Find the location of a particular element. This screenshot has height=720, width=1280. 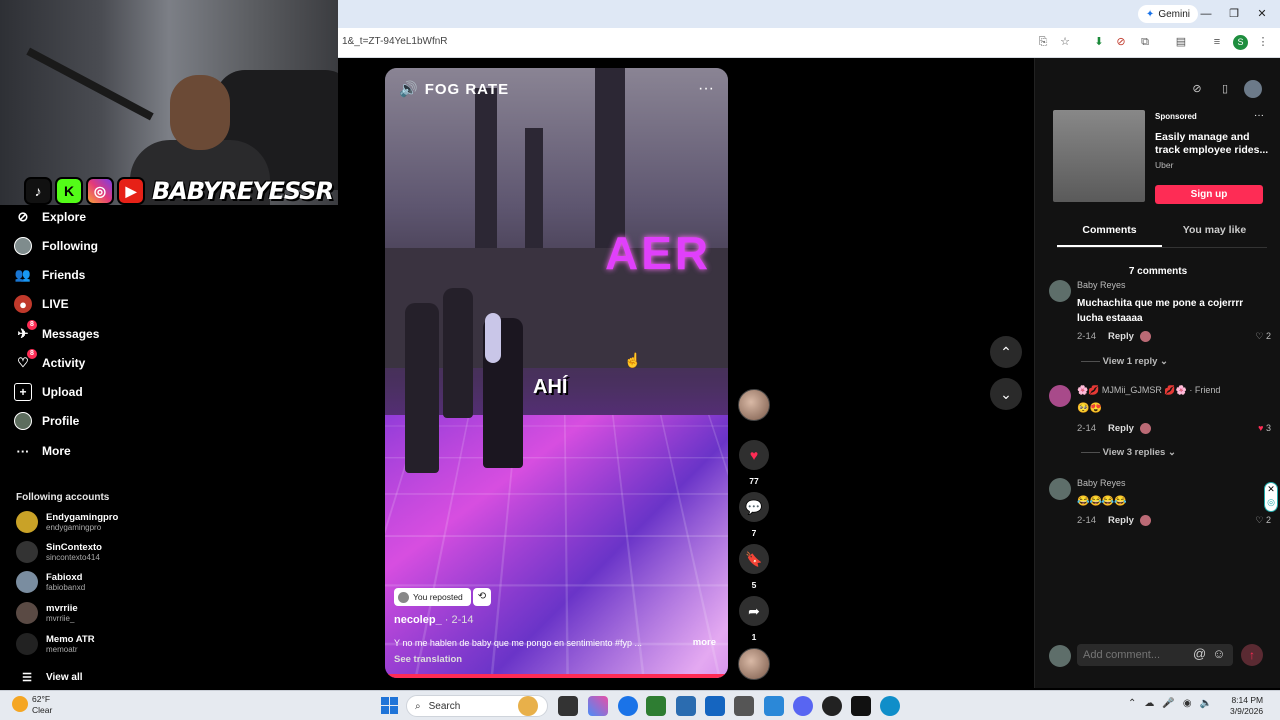

next-video-button: ⌄ is located at coordinates (1006, 394).